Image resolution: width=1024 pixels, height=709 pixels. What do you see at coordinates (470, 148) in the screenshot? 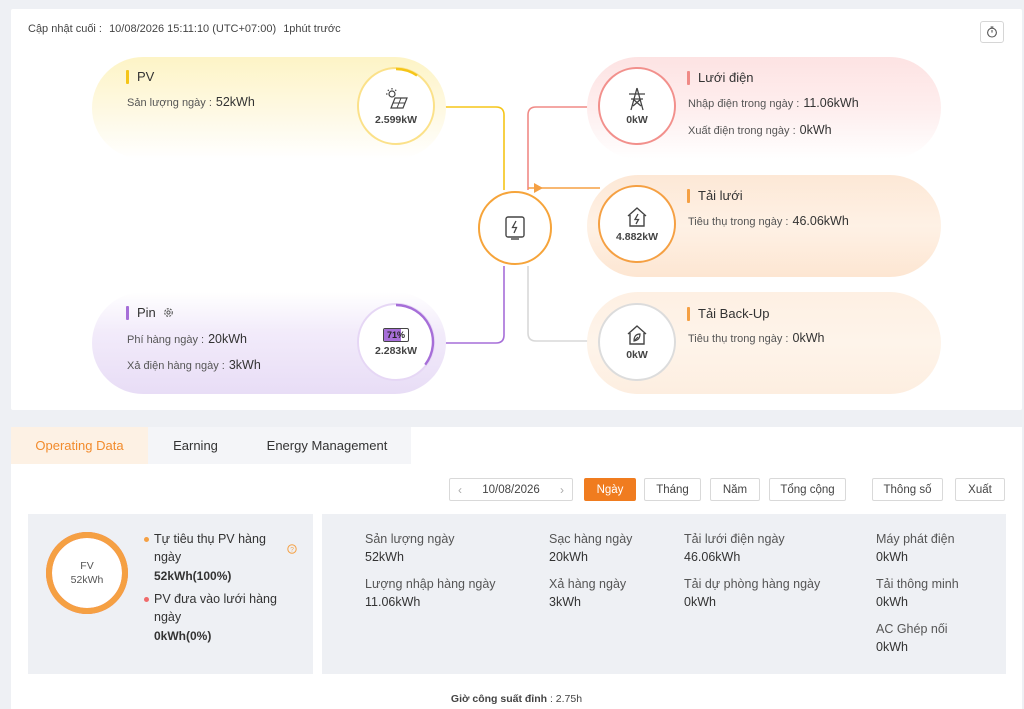
I see `pv-flow-line` at bounding box center [470, 148].